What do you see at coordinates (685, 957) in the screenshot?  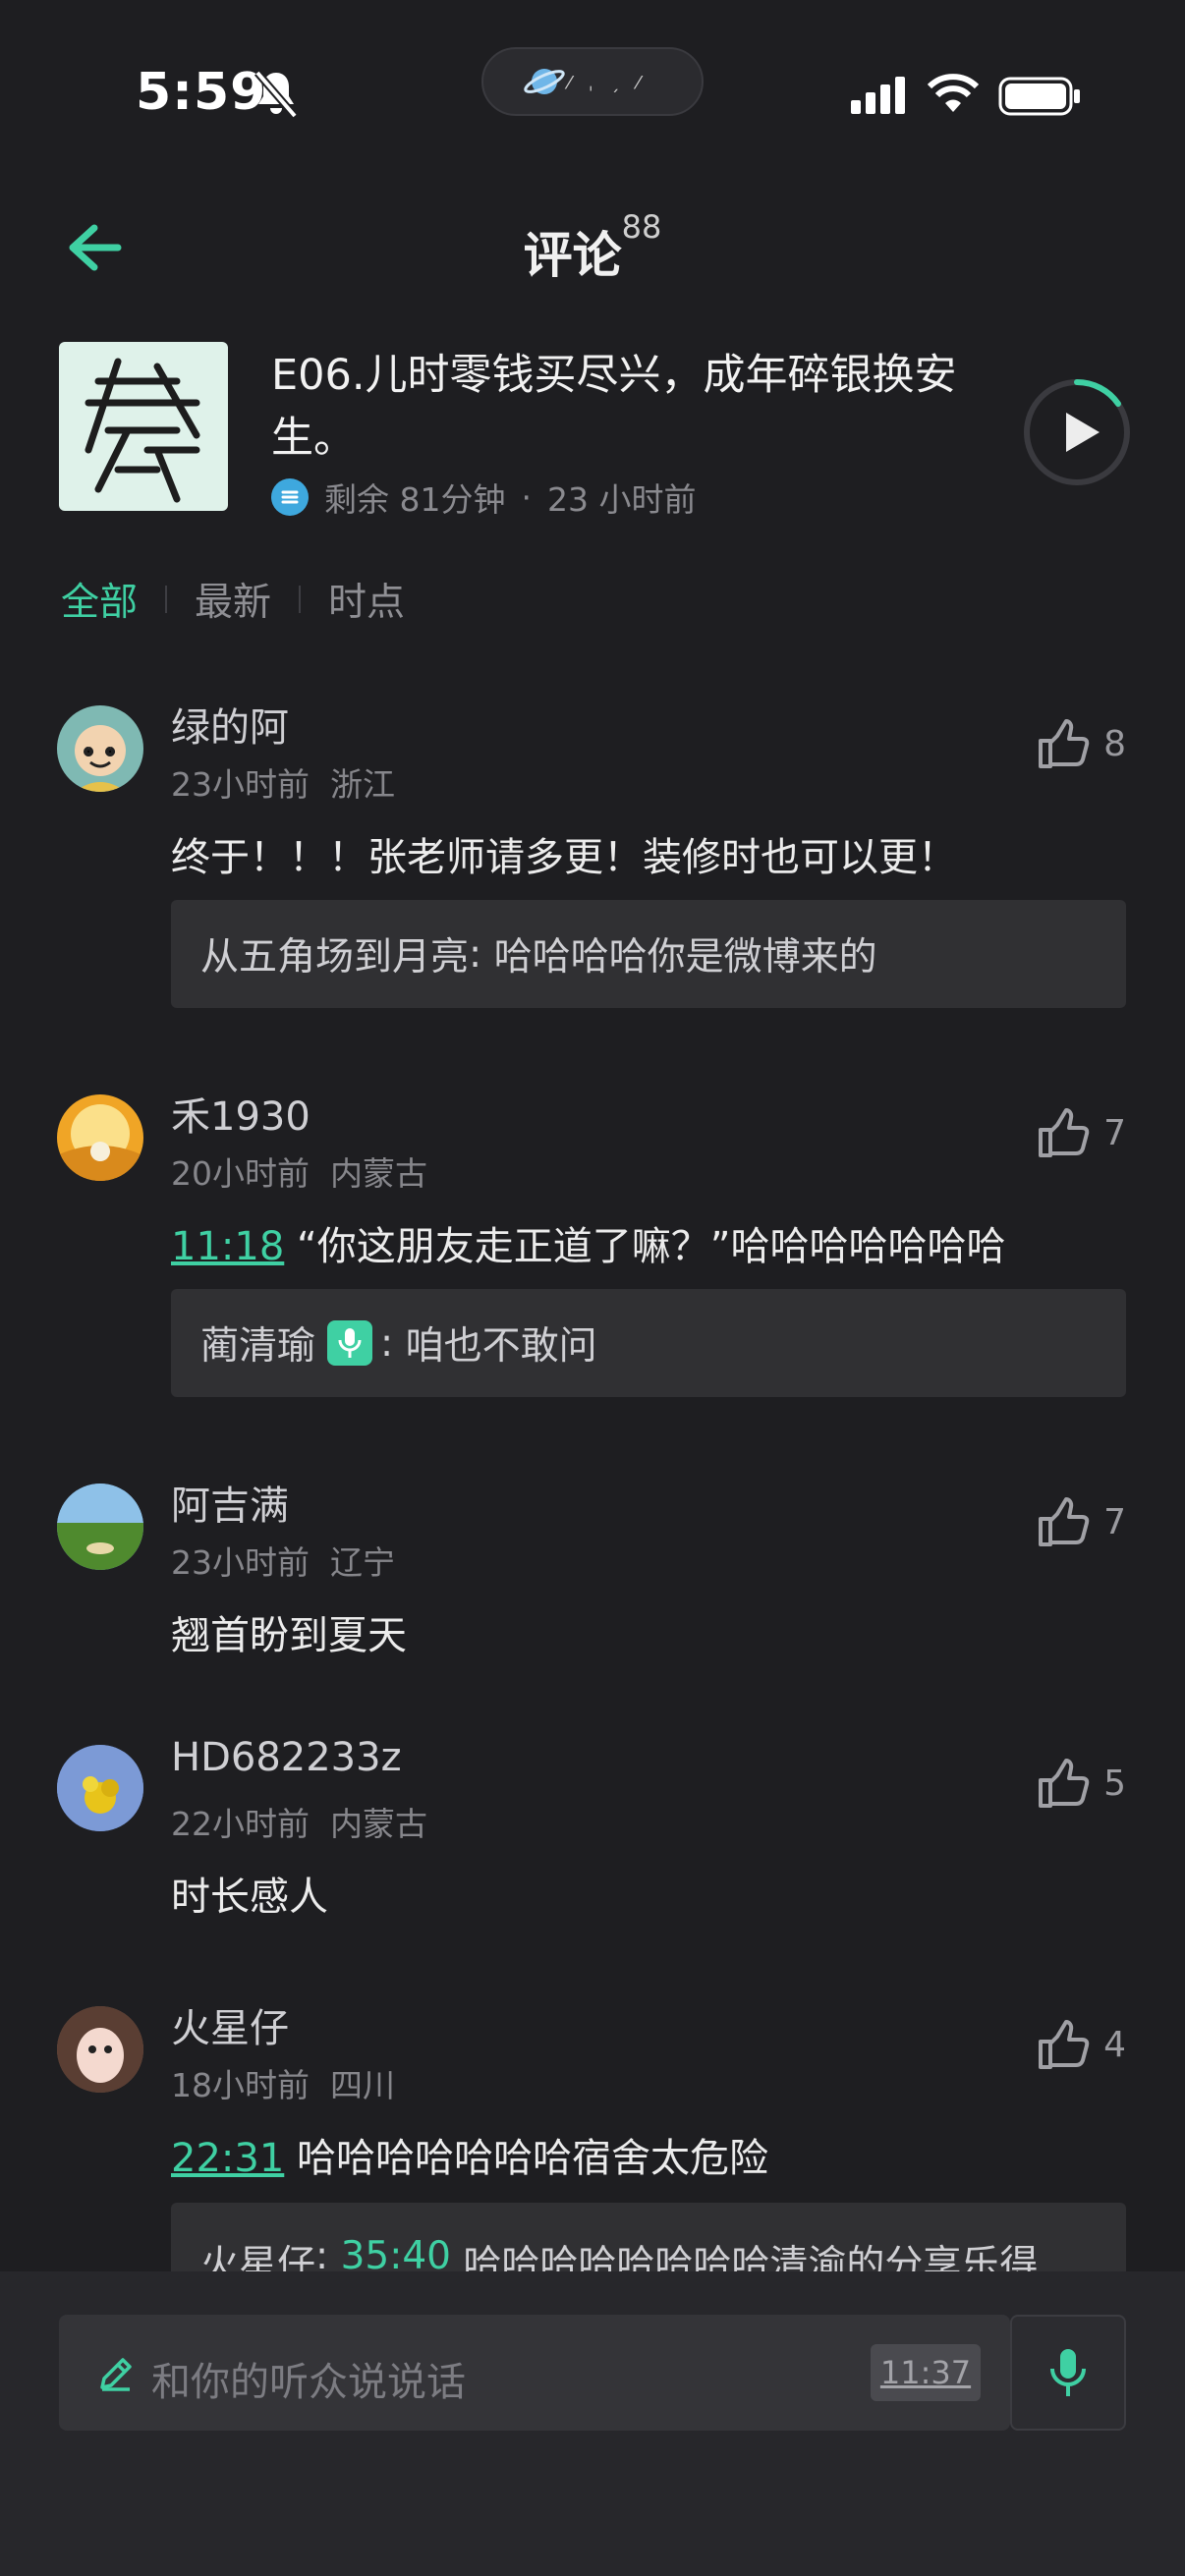 I see `reply-text: 哈哈哈哈你是微博来的` at bounding box center [685, 957].